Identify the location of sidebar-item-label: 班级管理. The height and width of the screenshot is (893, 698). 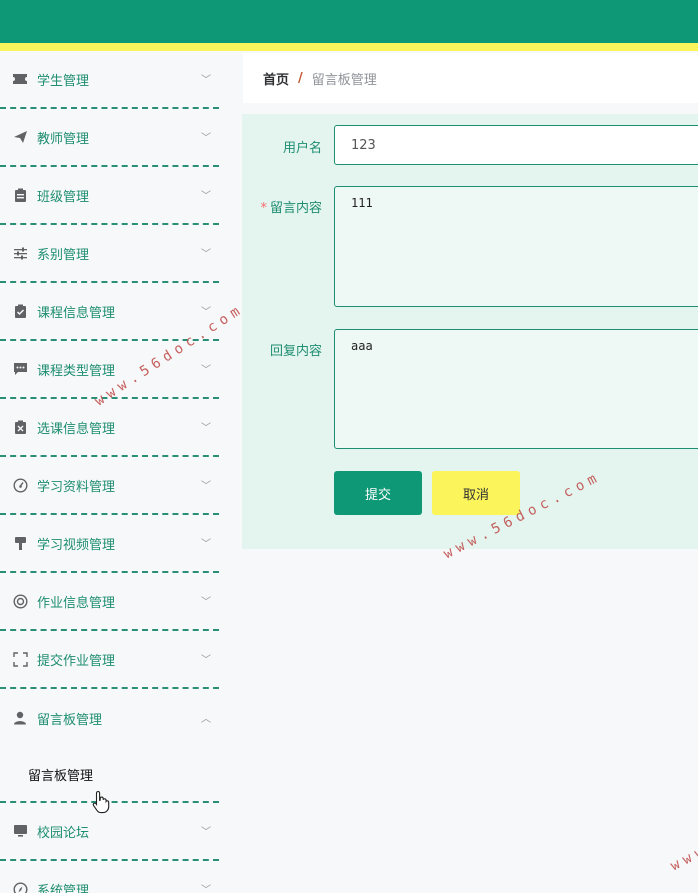
(63, 197).